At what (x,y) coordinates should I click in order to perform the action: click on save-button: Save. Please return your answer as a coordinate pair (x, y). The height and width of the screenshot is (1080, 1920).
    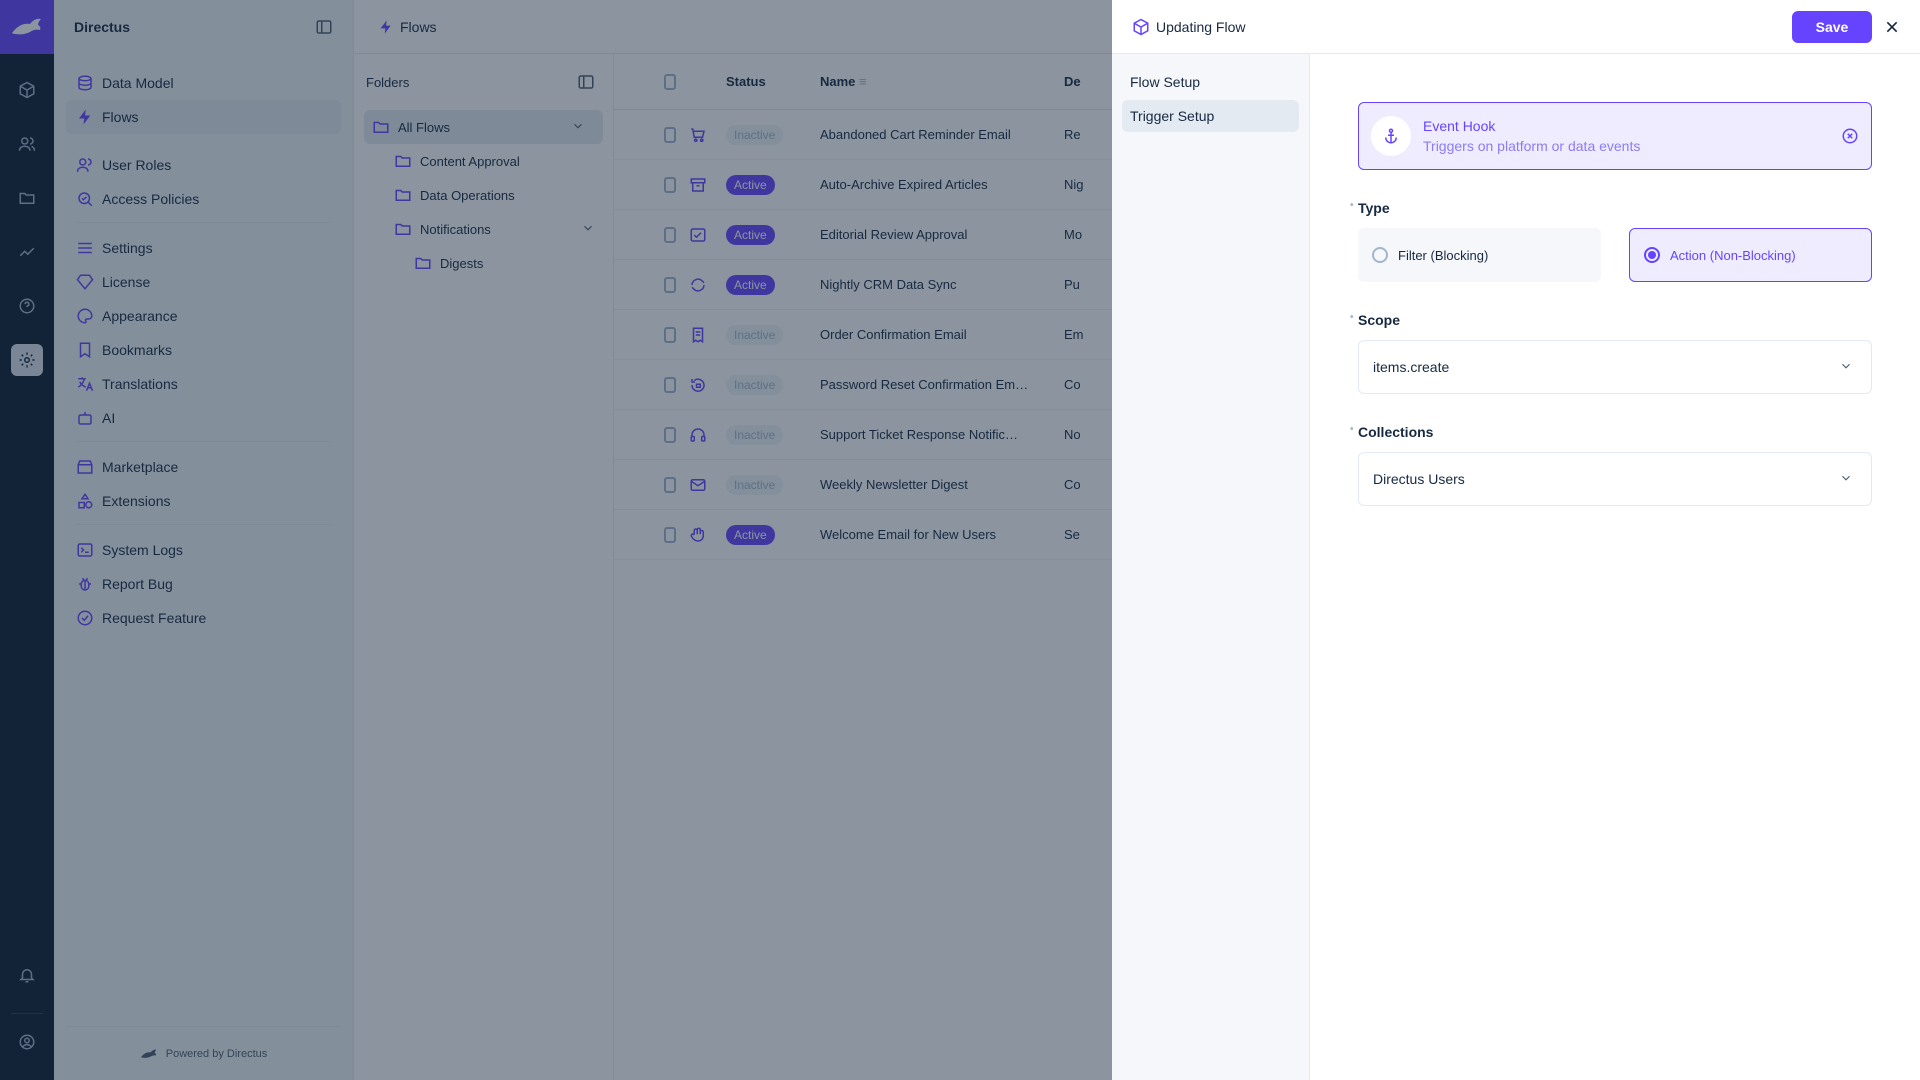
    Looking at the image, I should click on (1832, 27).